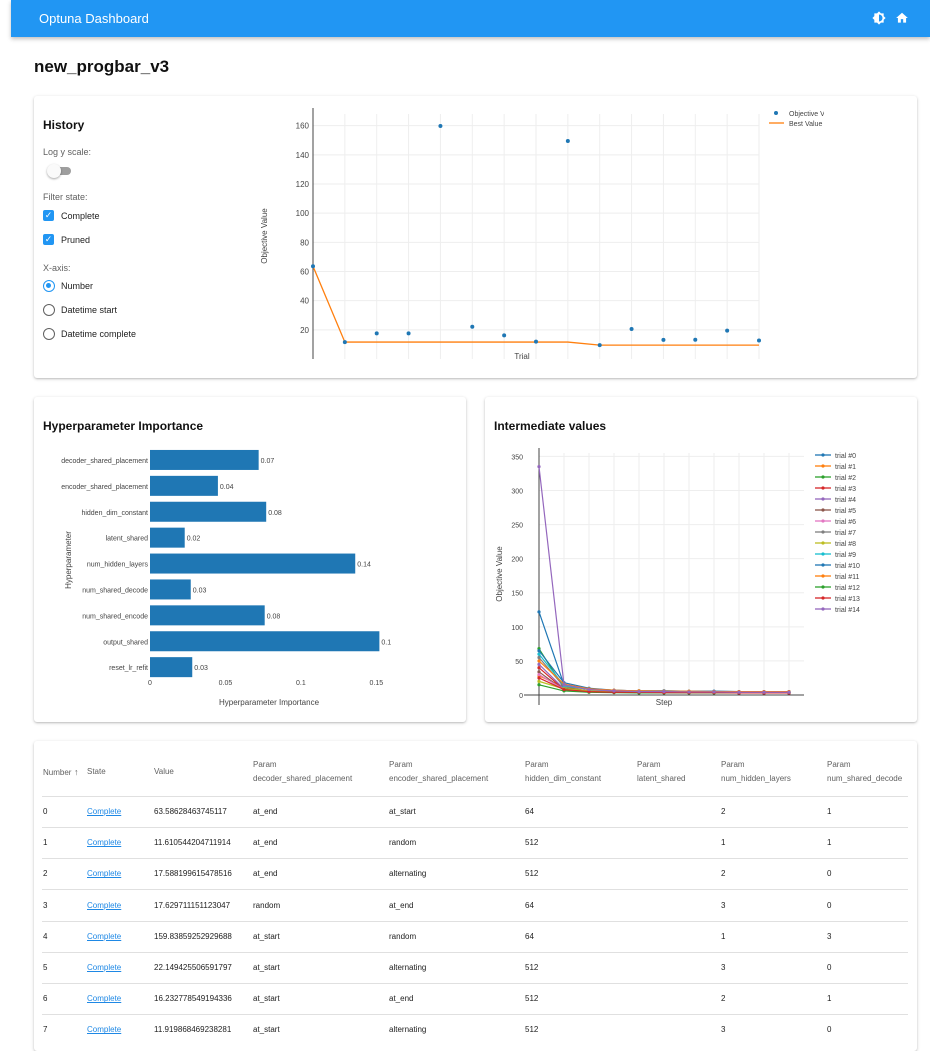  Describe the element at coordinates (865, 778) in the screenshot. I see `header-line2: num_shared_decode` at that location.